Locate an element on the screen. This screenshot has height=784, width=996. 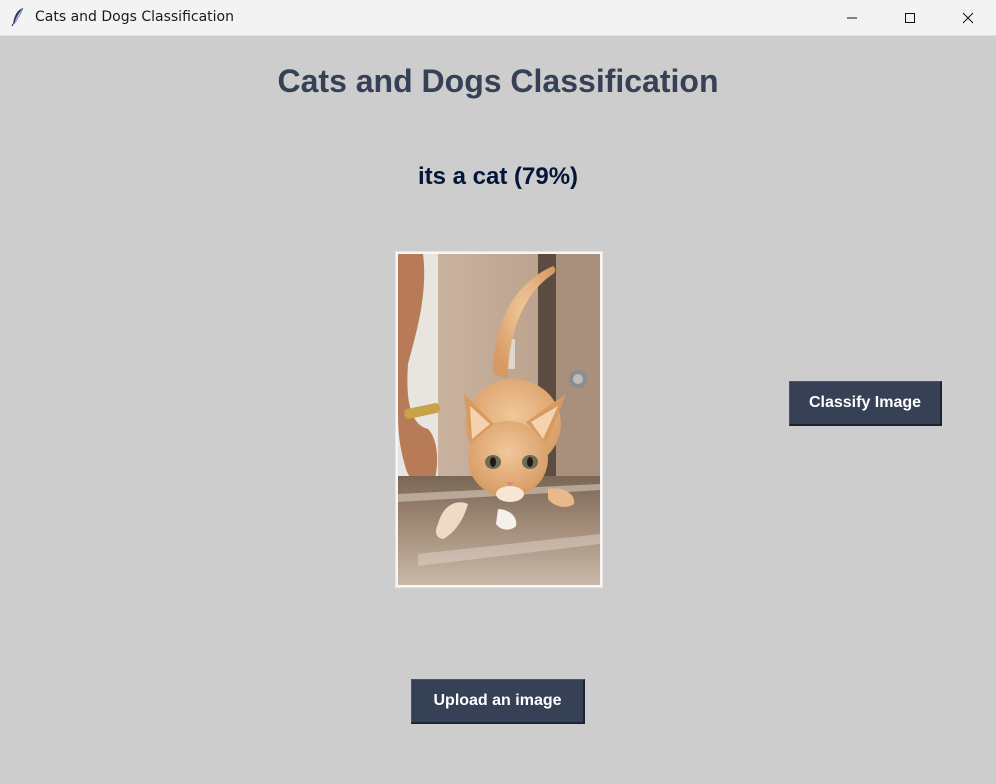
classify-image-button: Classify Image is located at coordinates (865, 403).